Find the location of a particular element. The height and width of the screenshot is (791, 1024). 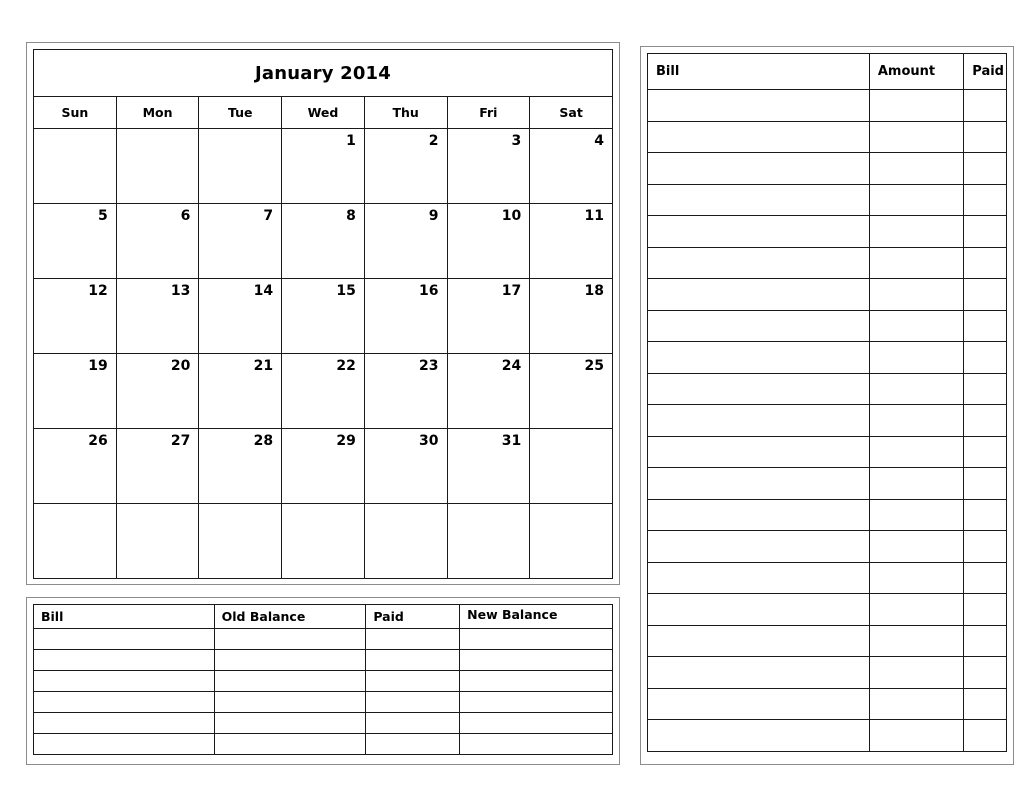

calendar-day-cell: 26 is located at coordinates (75, 466).